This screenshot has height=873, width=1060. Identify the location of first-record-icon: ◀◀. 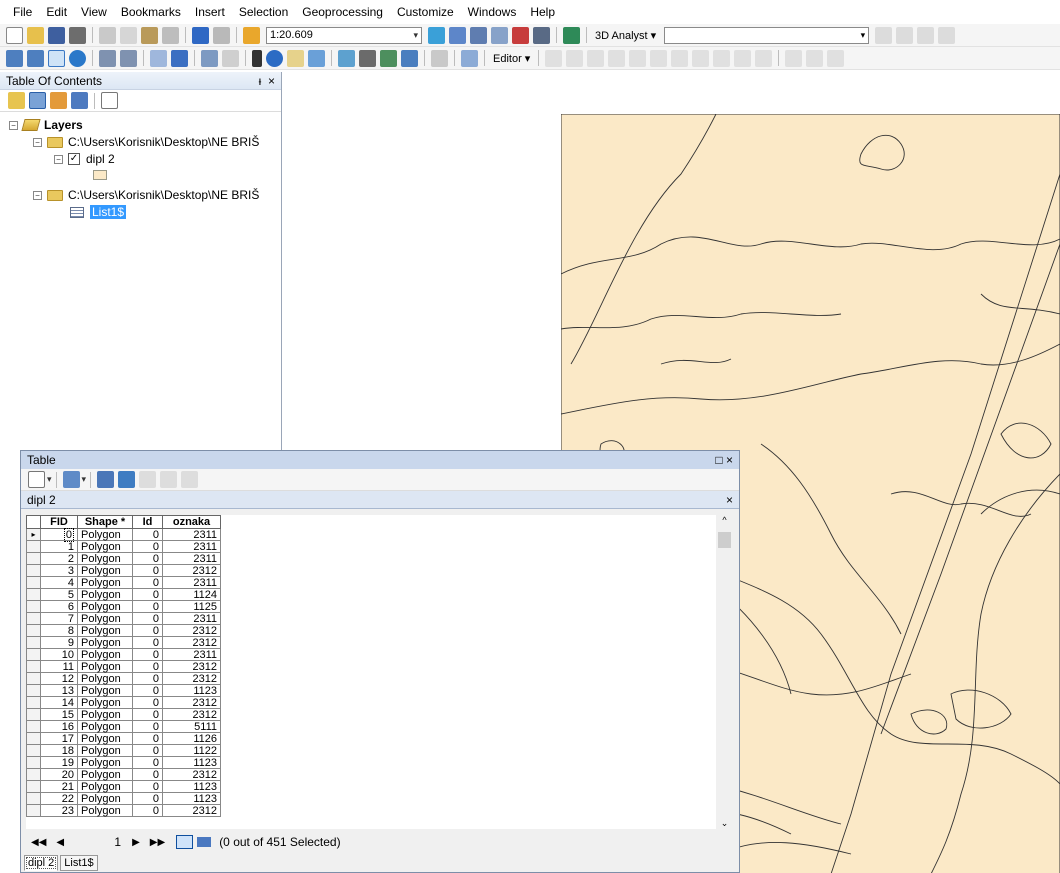
(38, 842).